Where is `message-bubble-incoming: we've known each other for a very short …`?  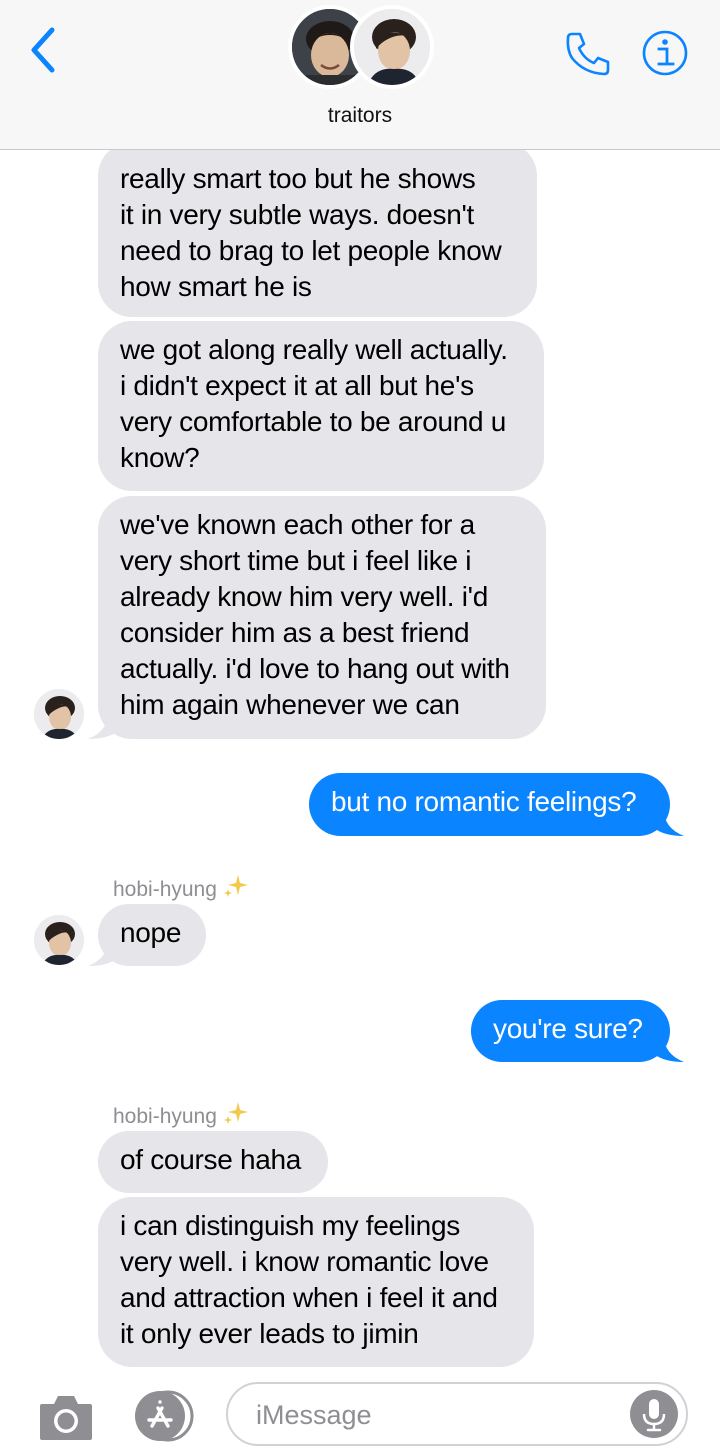 message-bubble-incoming: we've known each other for a very short … is located at coordinates (322, 617).